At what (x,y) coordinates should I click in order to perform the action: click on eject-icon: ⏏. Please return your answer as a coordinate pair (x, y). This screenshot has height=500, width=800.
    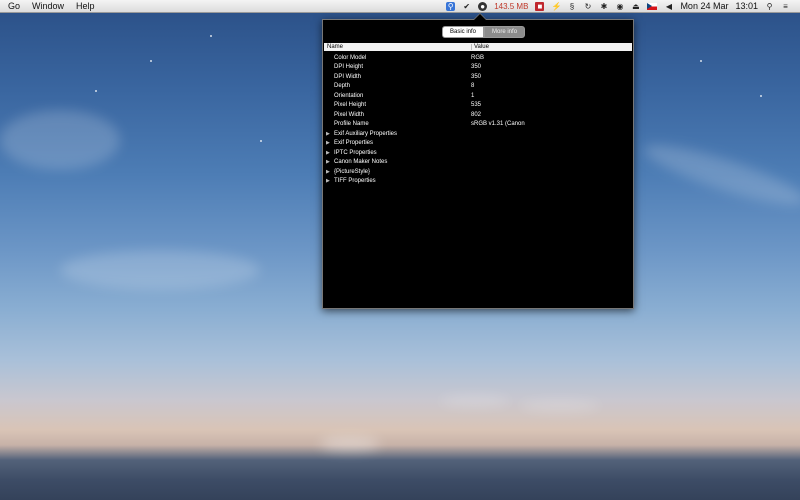
    Looking at the image, I should click on (635, 6).